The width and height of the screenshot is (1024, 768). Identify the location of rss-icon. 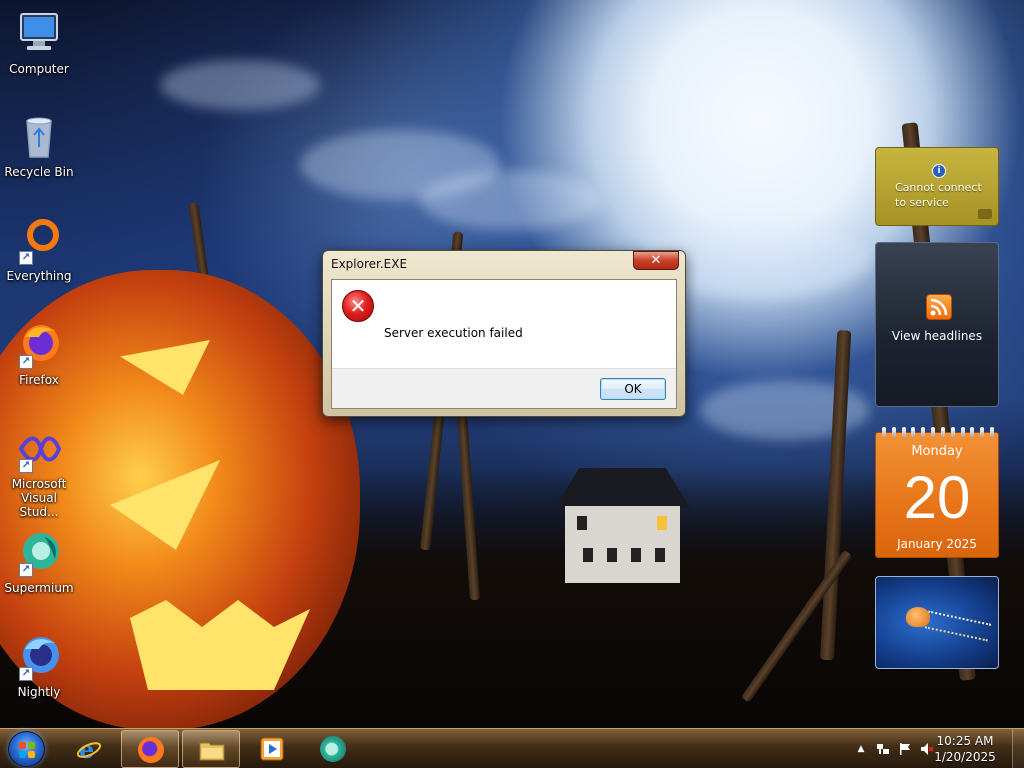
(939, 307).